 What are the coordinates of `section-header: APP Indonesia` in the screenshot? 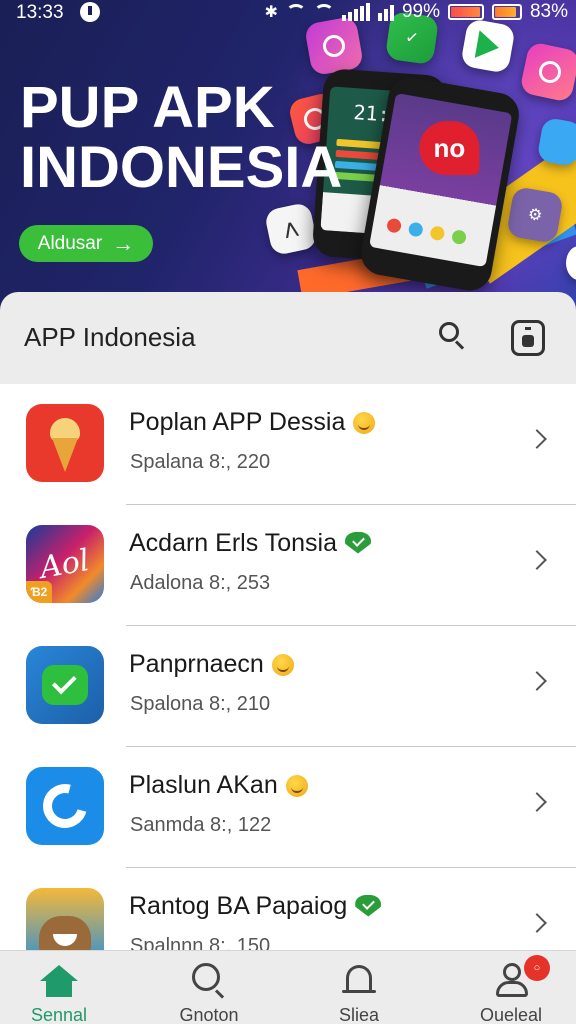 It's located at (288, 338).